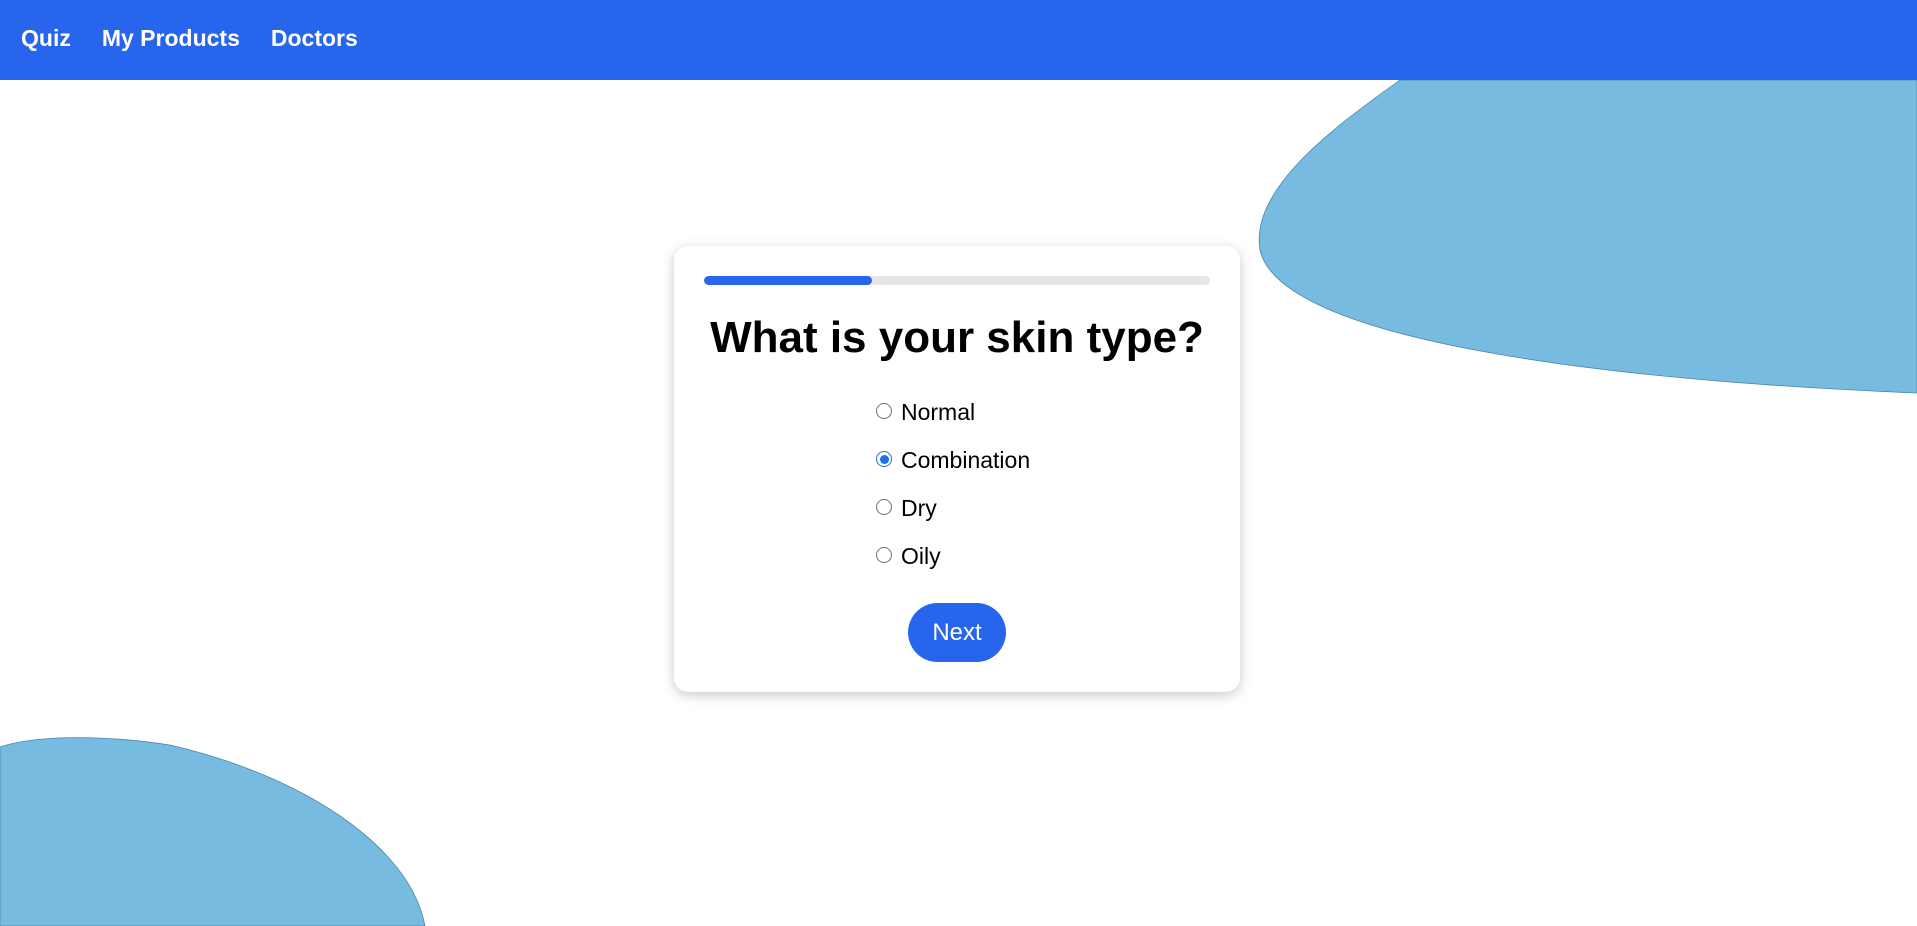 Image resolution: width=1917 pixels, height=926 pixels. Describe the element at coordinates (213, 831) in the screenshot. I see `decorative-blob-bottom-left` at that location.